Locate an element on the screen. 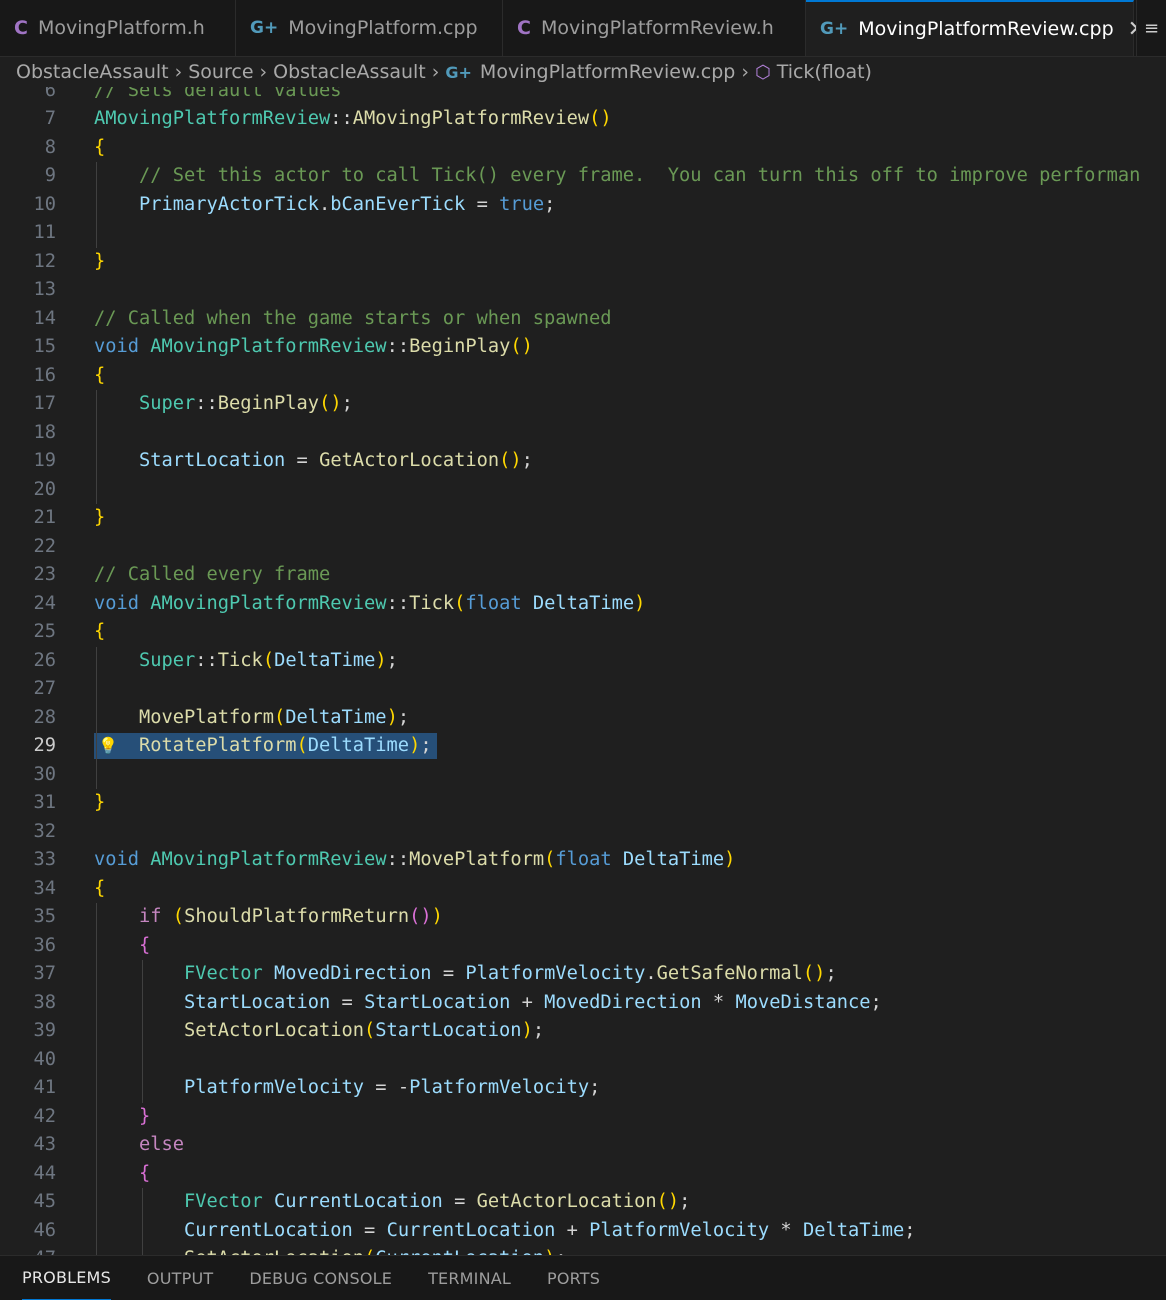 Image resolution: width=1166 pixels, height=1300 pixels. line-number: 45 is located at coordinates (44, 1201).